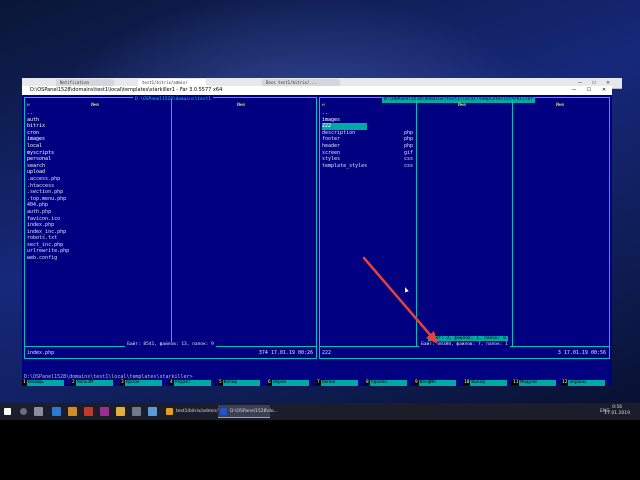 The width and height of the screenshot is (640, 480). What do you see at coordinates (367, 153) in the screenshot?
I see `file-list-item: screen gif` at bounding box center [367, 153].